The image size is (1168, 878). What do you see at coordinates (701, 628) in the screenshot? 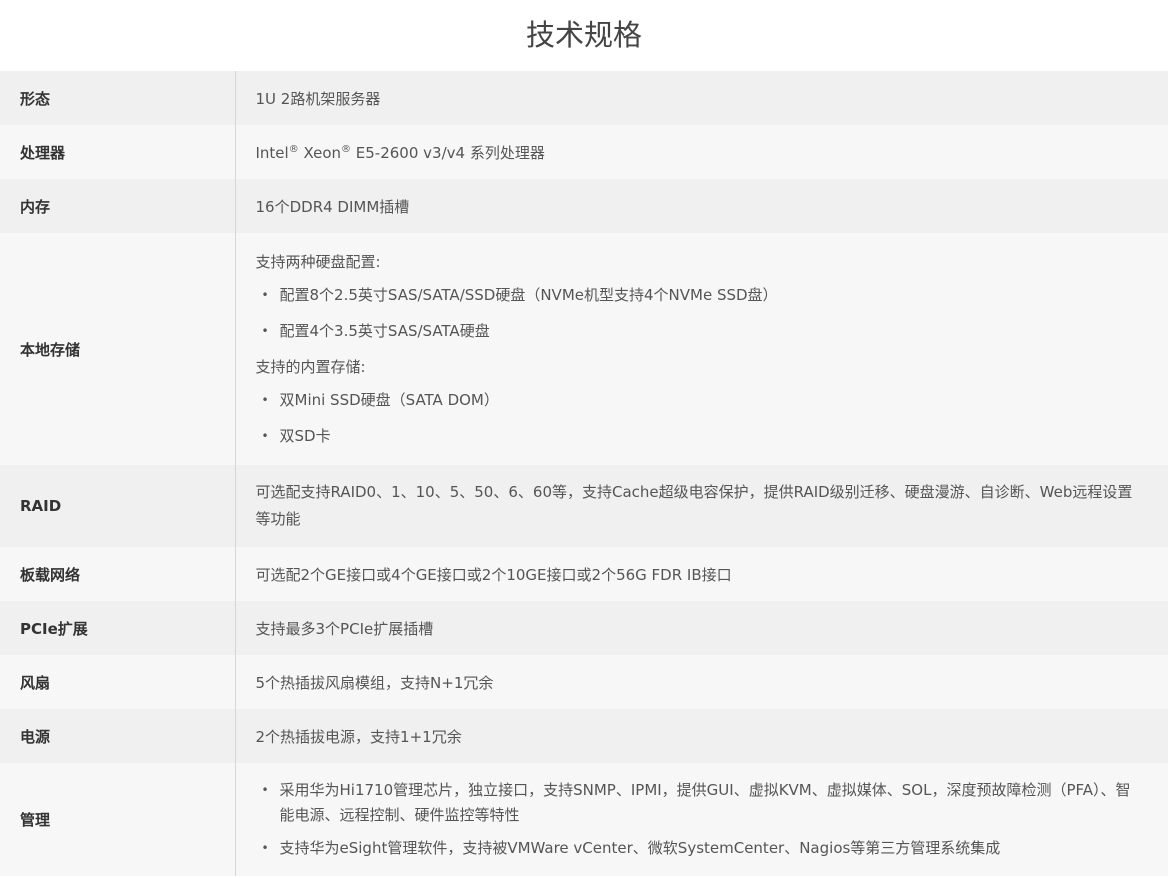
I see `spec-value: 支持最多3个PCIe扩展插槽` at bounding box center [701, 628].